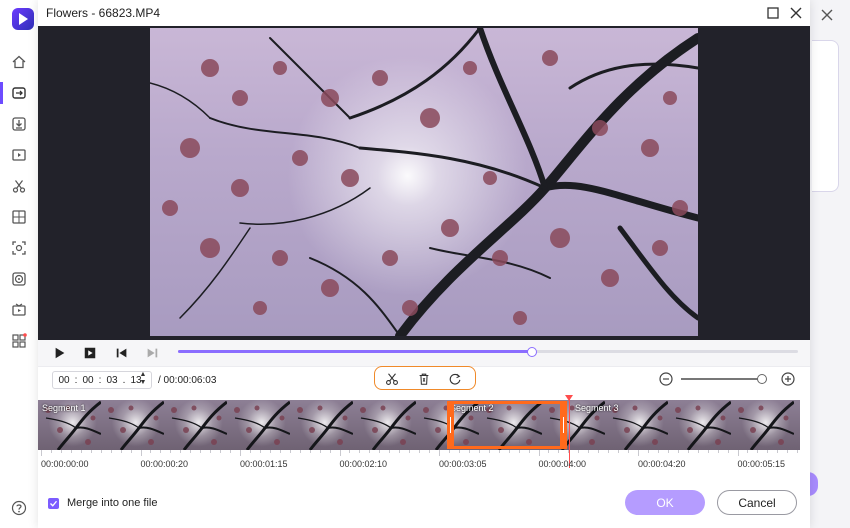 Image resolution: width=850 pixels, height=528 pixels. What do you see at coordinates (419, 425) in the screenshot?
I see `timeline-strip` at bounding box center [419, 425].